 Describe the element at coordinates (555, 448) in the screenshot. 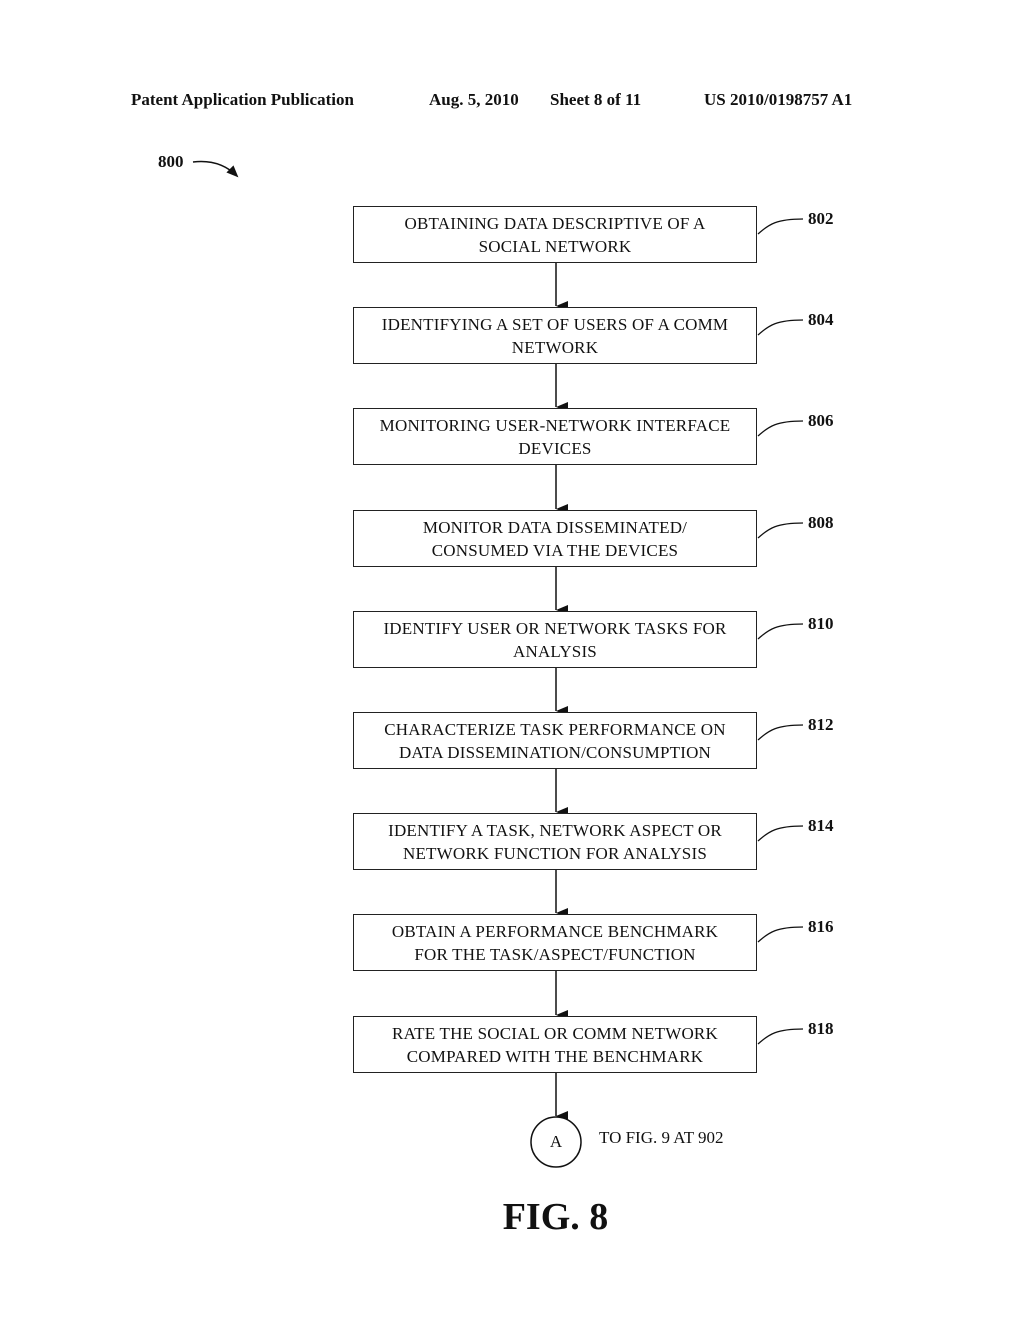

I see `step-text-line: DEVICES` at that location.